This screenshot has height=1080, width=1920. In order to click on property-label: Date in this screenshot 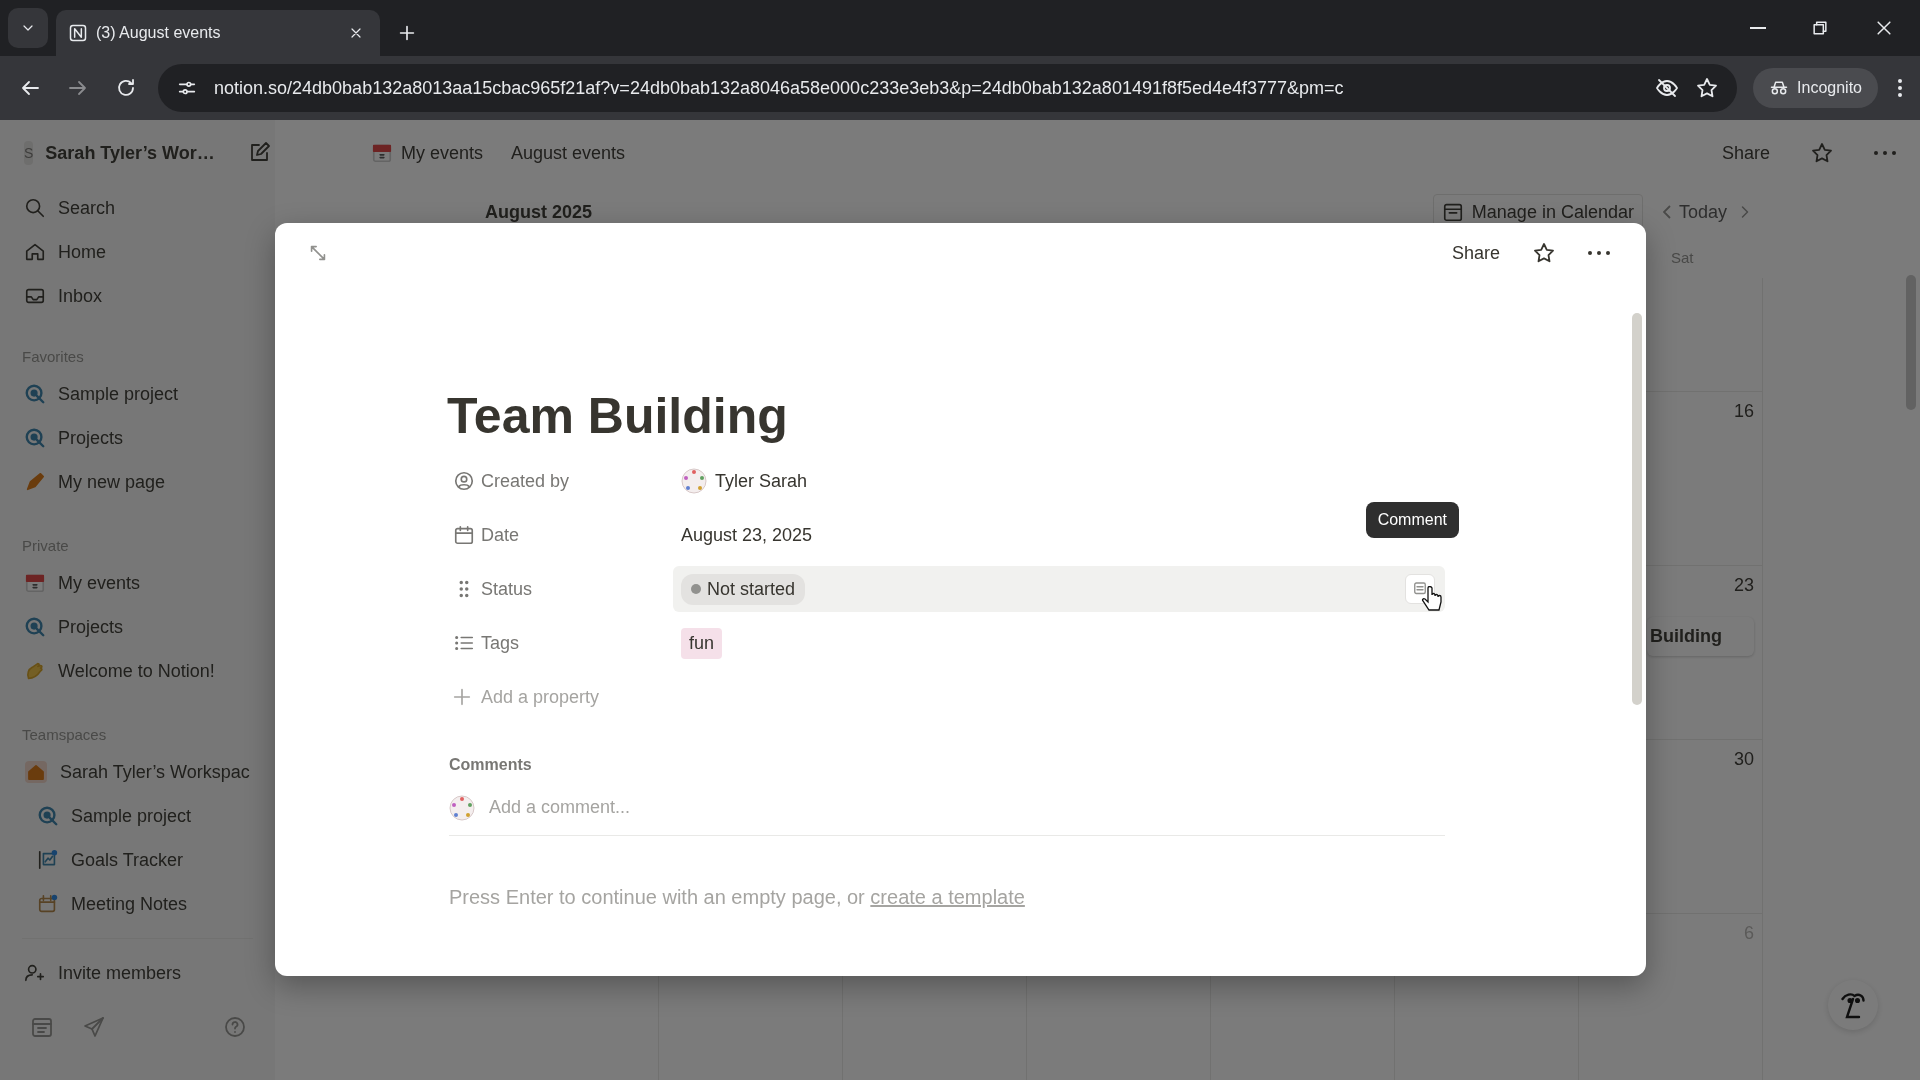, I will do `click(500, 535)`.